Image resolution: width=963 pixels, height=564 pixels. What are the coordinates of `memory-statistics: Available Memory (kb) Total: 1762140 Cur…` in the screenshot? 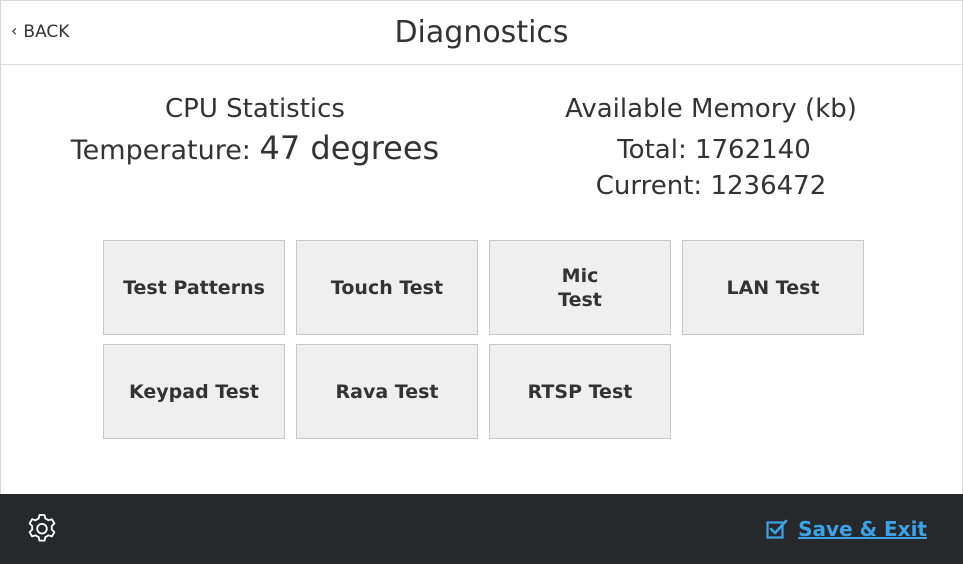 It's located at (711, 148).